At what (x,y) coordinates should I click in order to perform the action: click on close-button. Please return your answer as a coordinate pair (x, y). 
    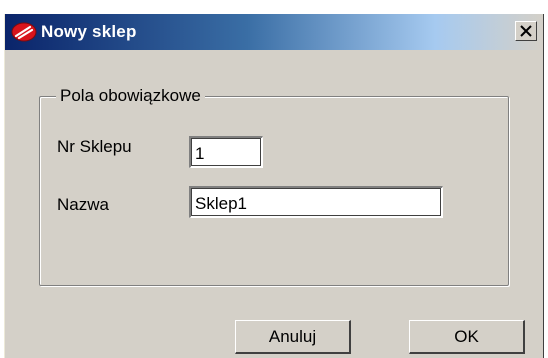
    Looking at the image, I should click on (526, 31).